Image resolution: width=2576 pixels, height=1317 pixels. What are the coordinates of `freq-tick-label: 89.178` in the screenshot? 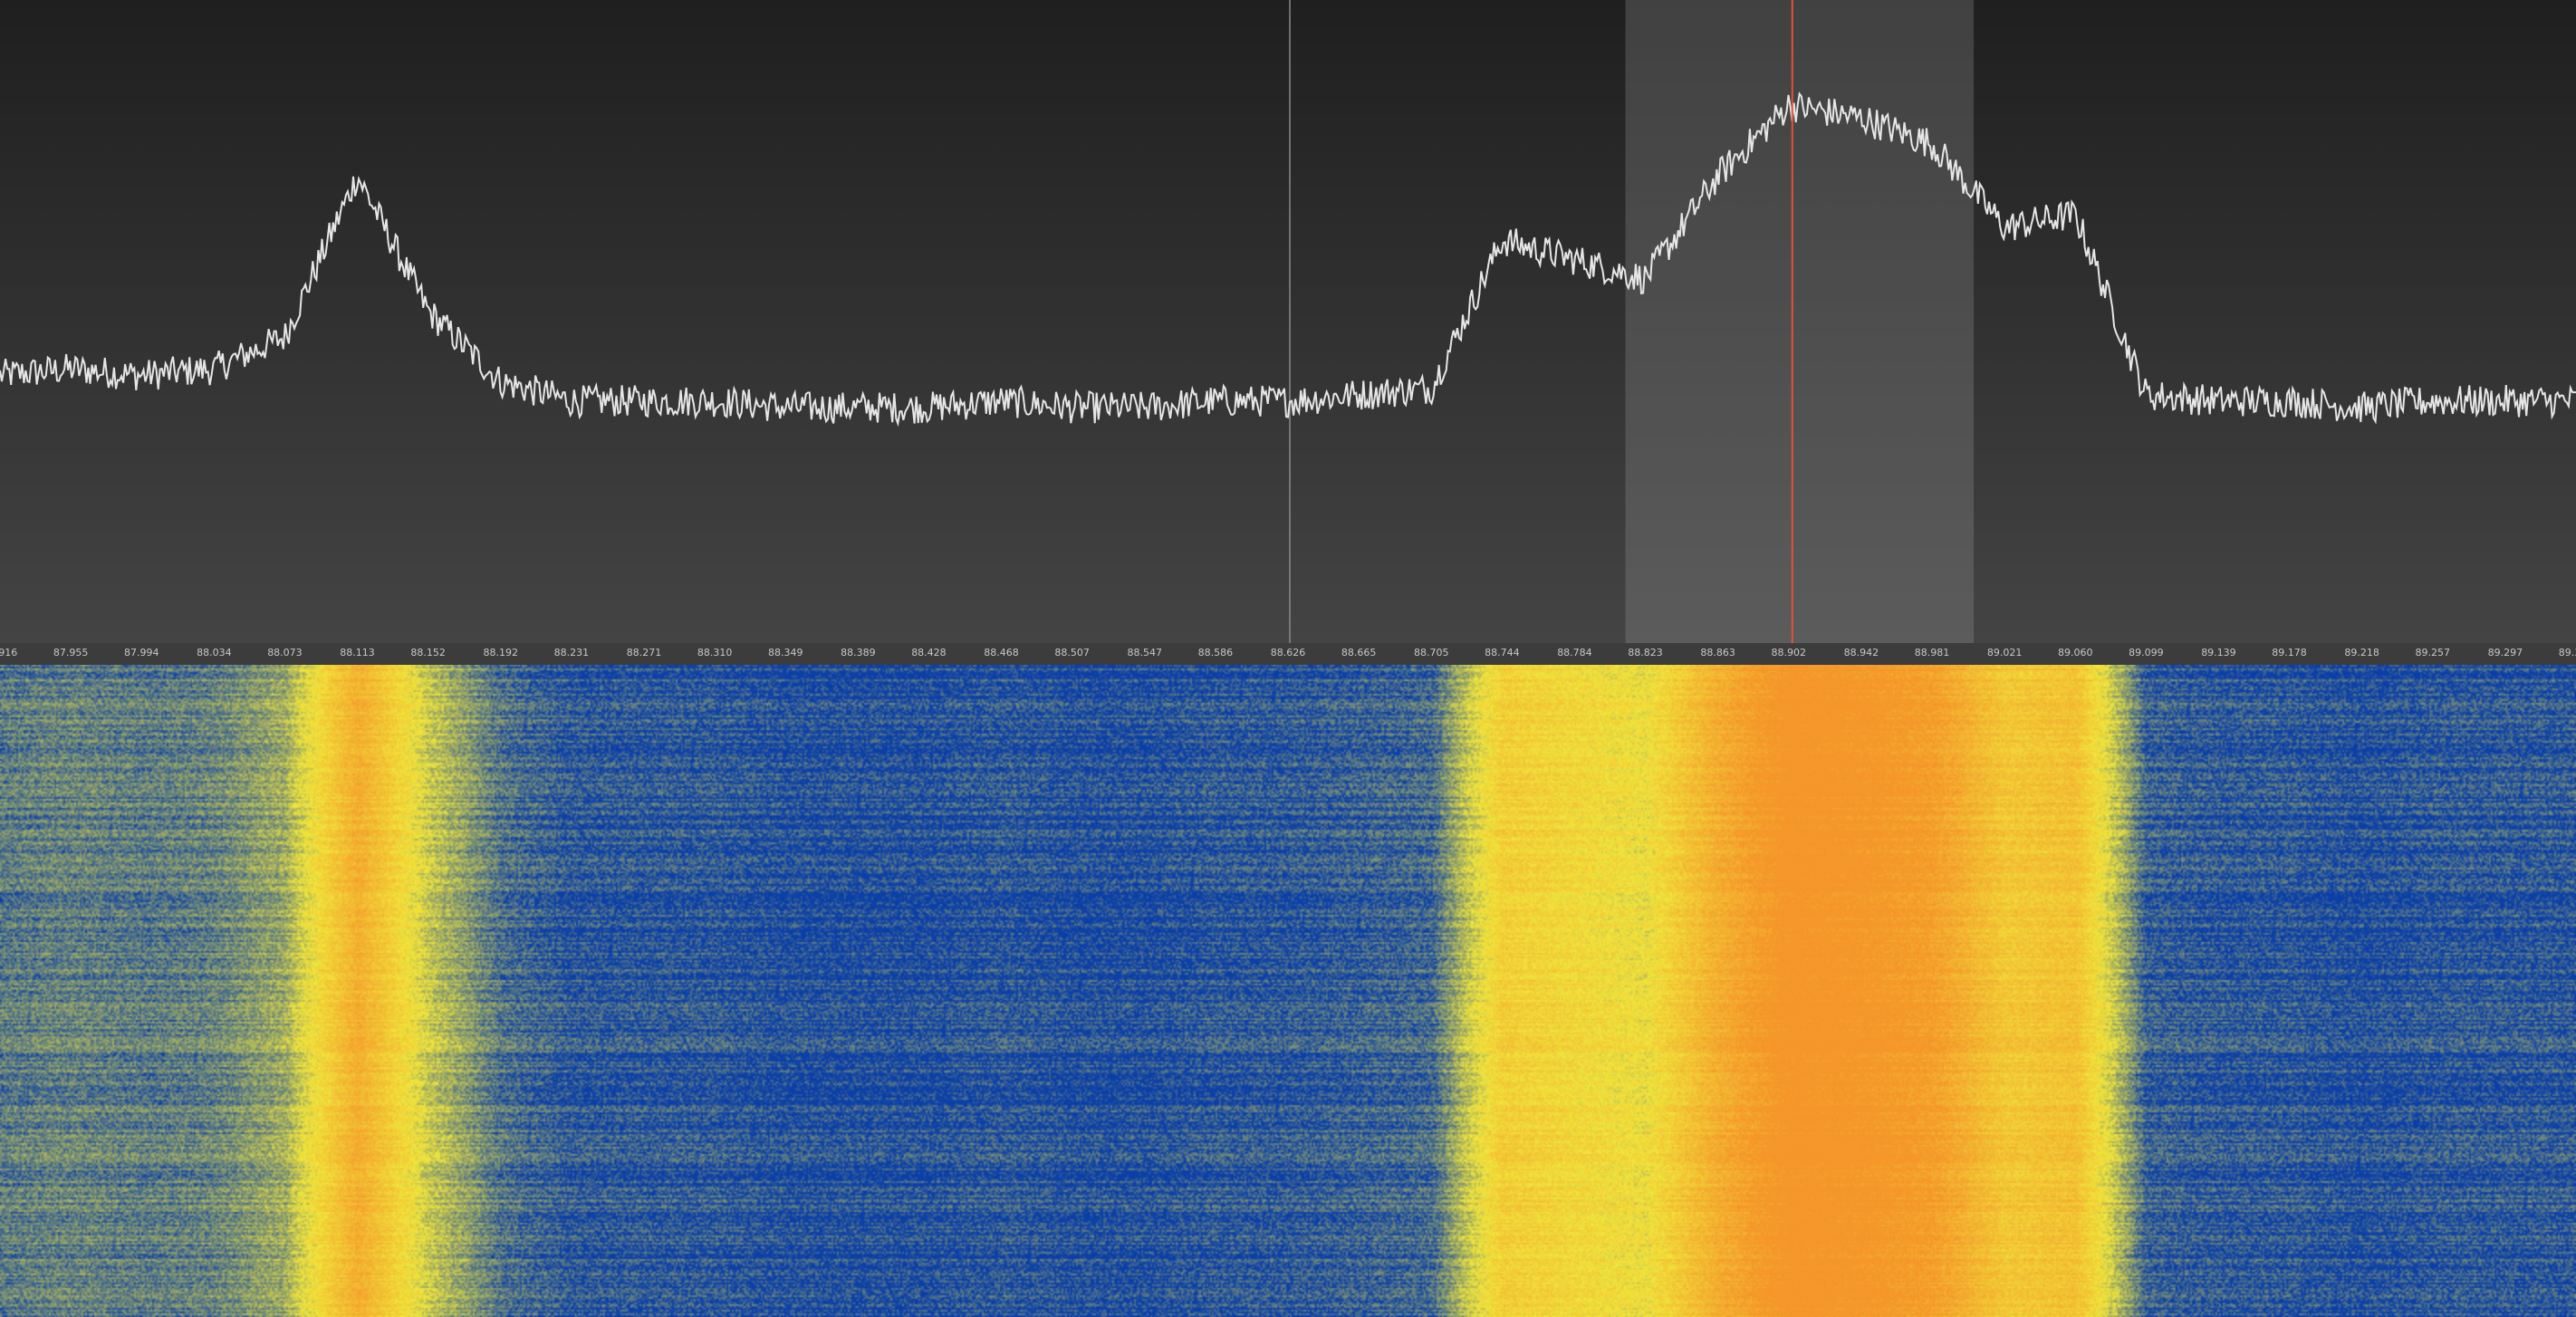 It's located at (2289, 652).